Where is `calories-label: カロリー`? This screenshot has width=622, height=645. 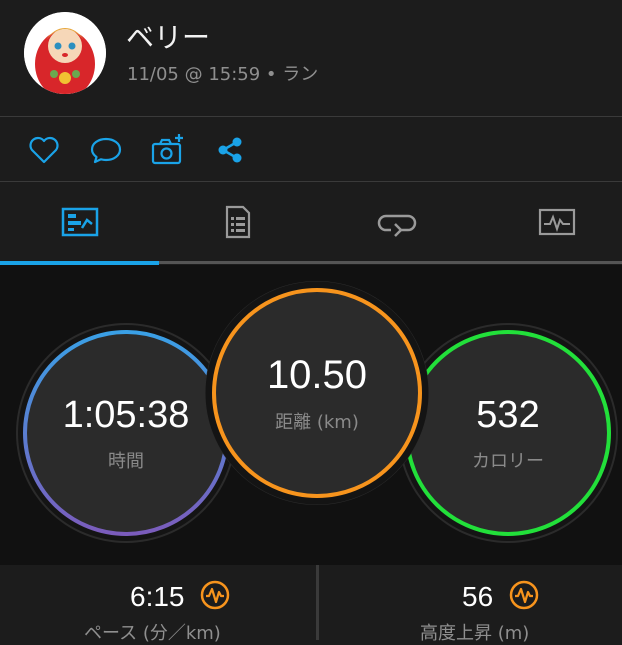 calories-label: カロリー is located at coordinates (508, 461).